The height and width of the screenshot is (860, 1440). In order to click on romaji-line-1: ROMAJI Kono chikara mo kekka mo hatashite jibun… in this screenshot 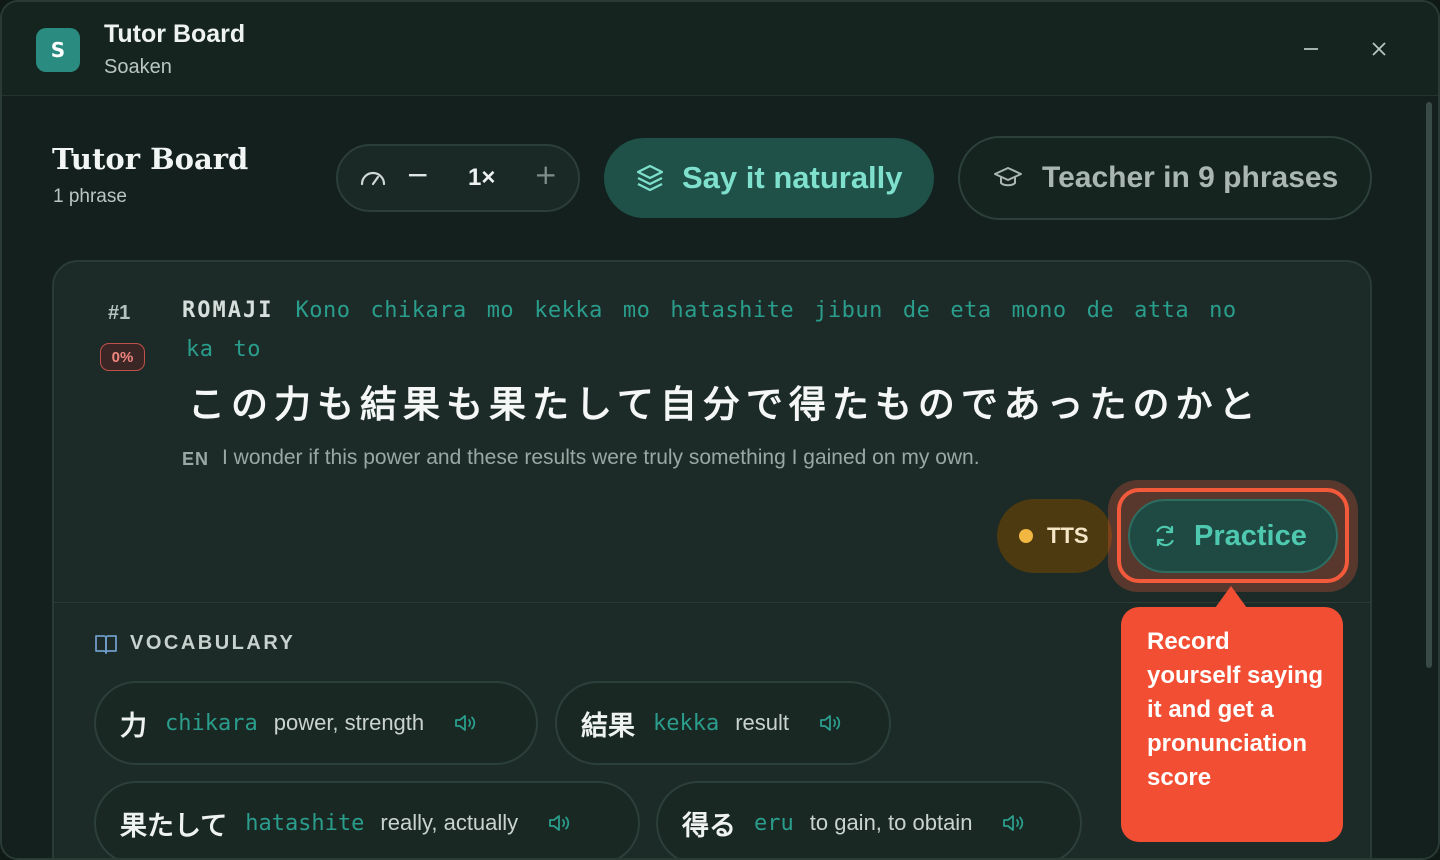, I will do `click(752, 311)`.